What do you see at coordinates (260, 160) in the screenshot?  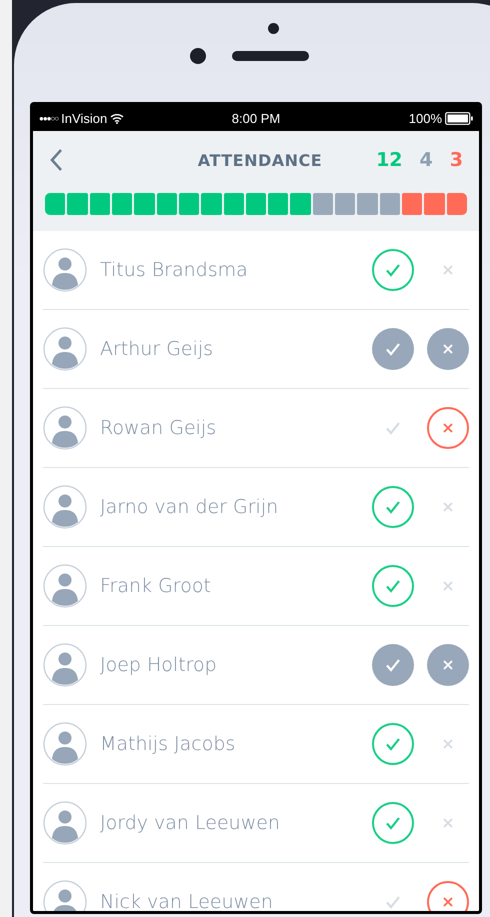 I see `screen-title: ATTENDANCE` at bounding box center [260, 160].